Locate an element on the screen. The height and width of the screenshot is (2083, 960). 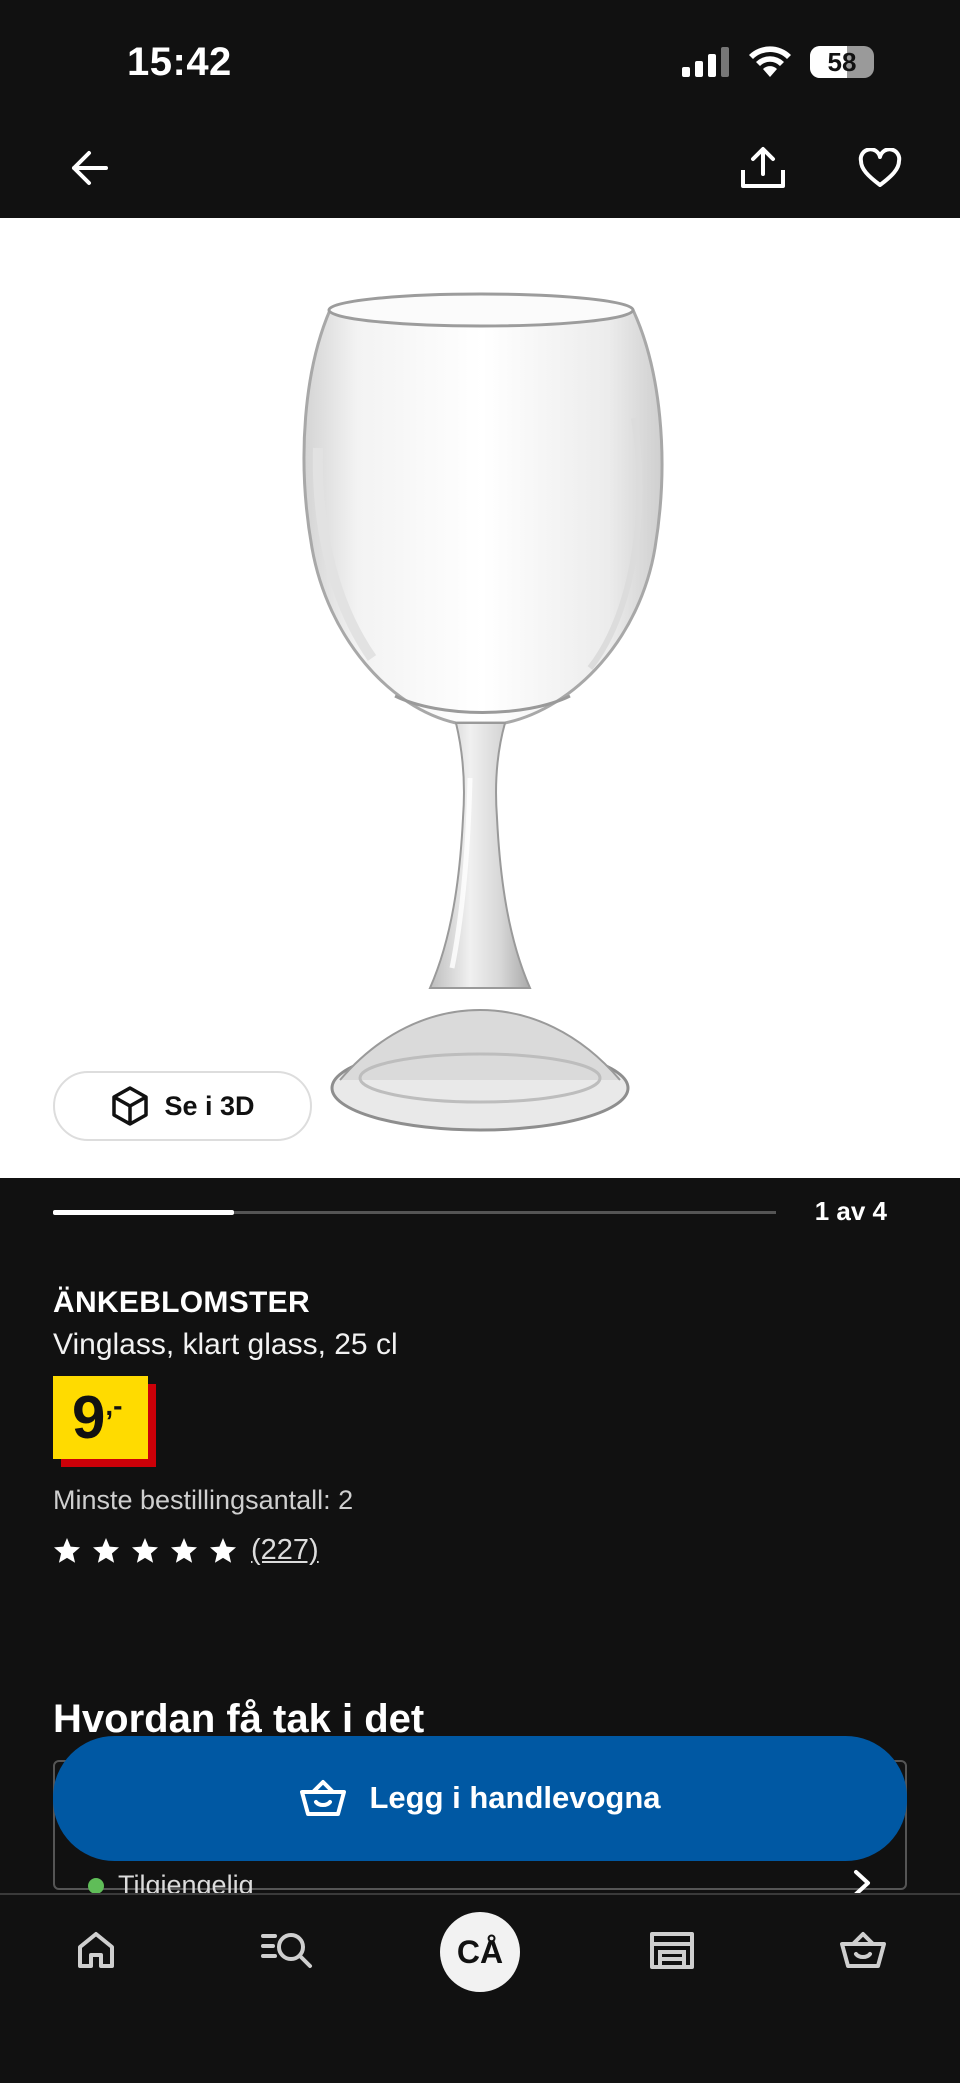
view-in-3d-label: Se i 3D is located at coordinates (209, 1105).